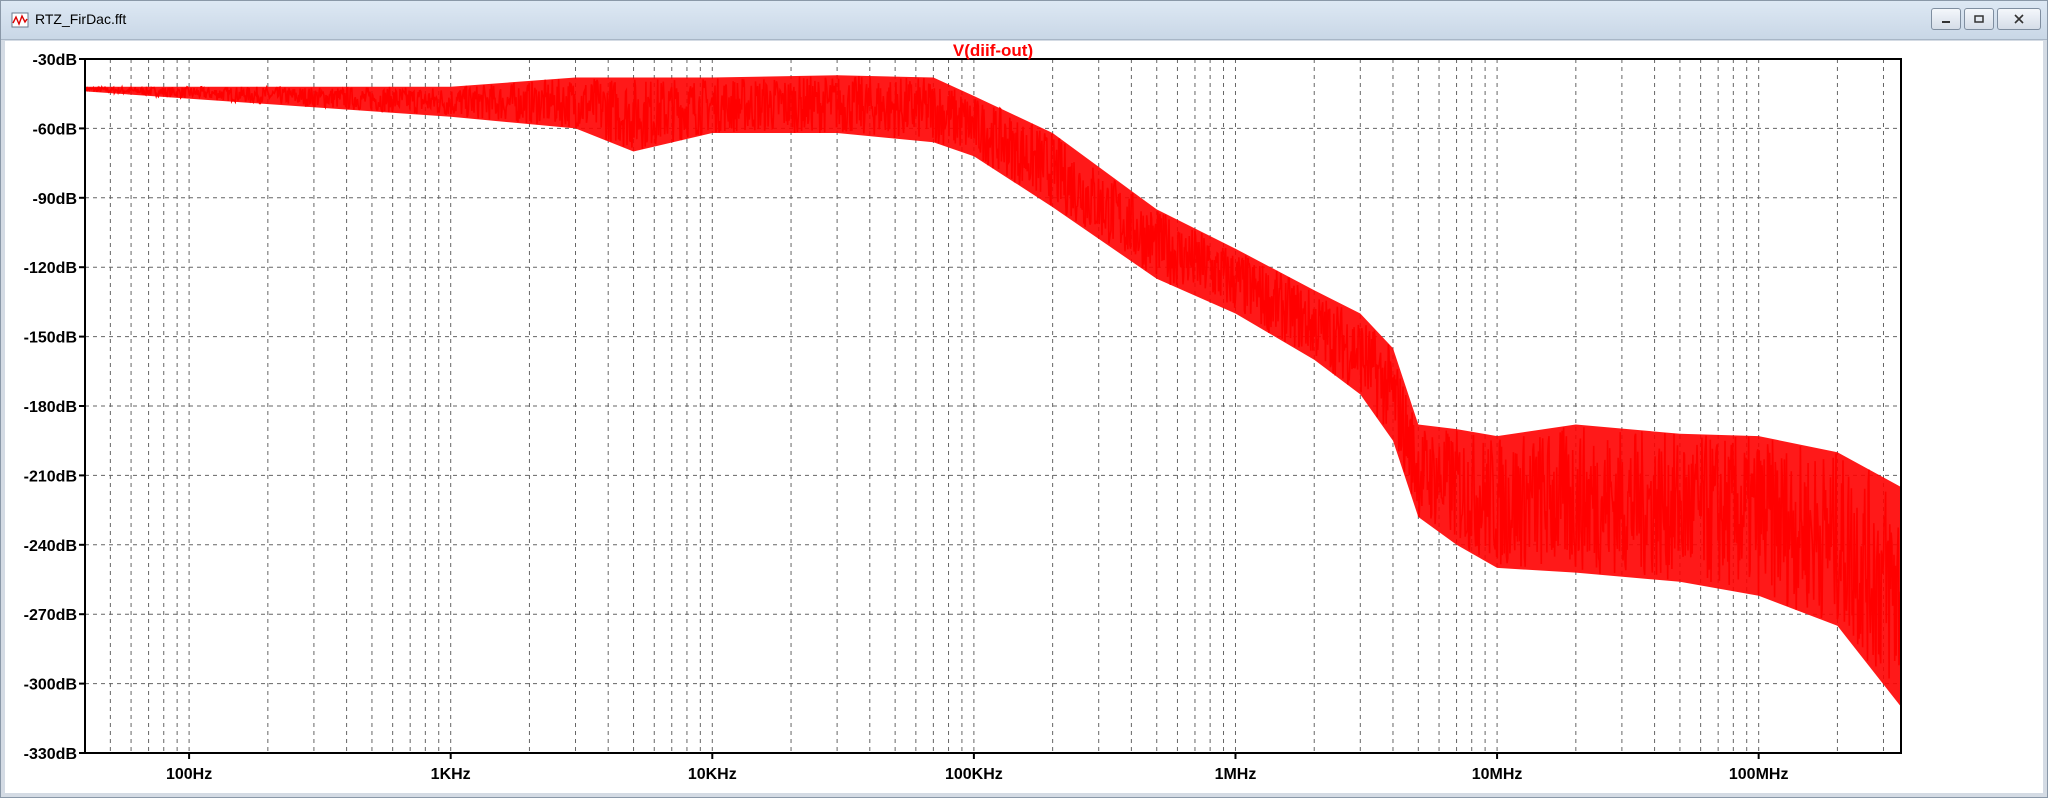  Describe the element at coordinates (50, 338) in the screenshot. I see `y-tick-label: -150dB` at that location.